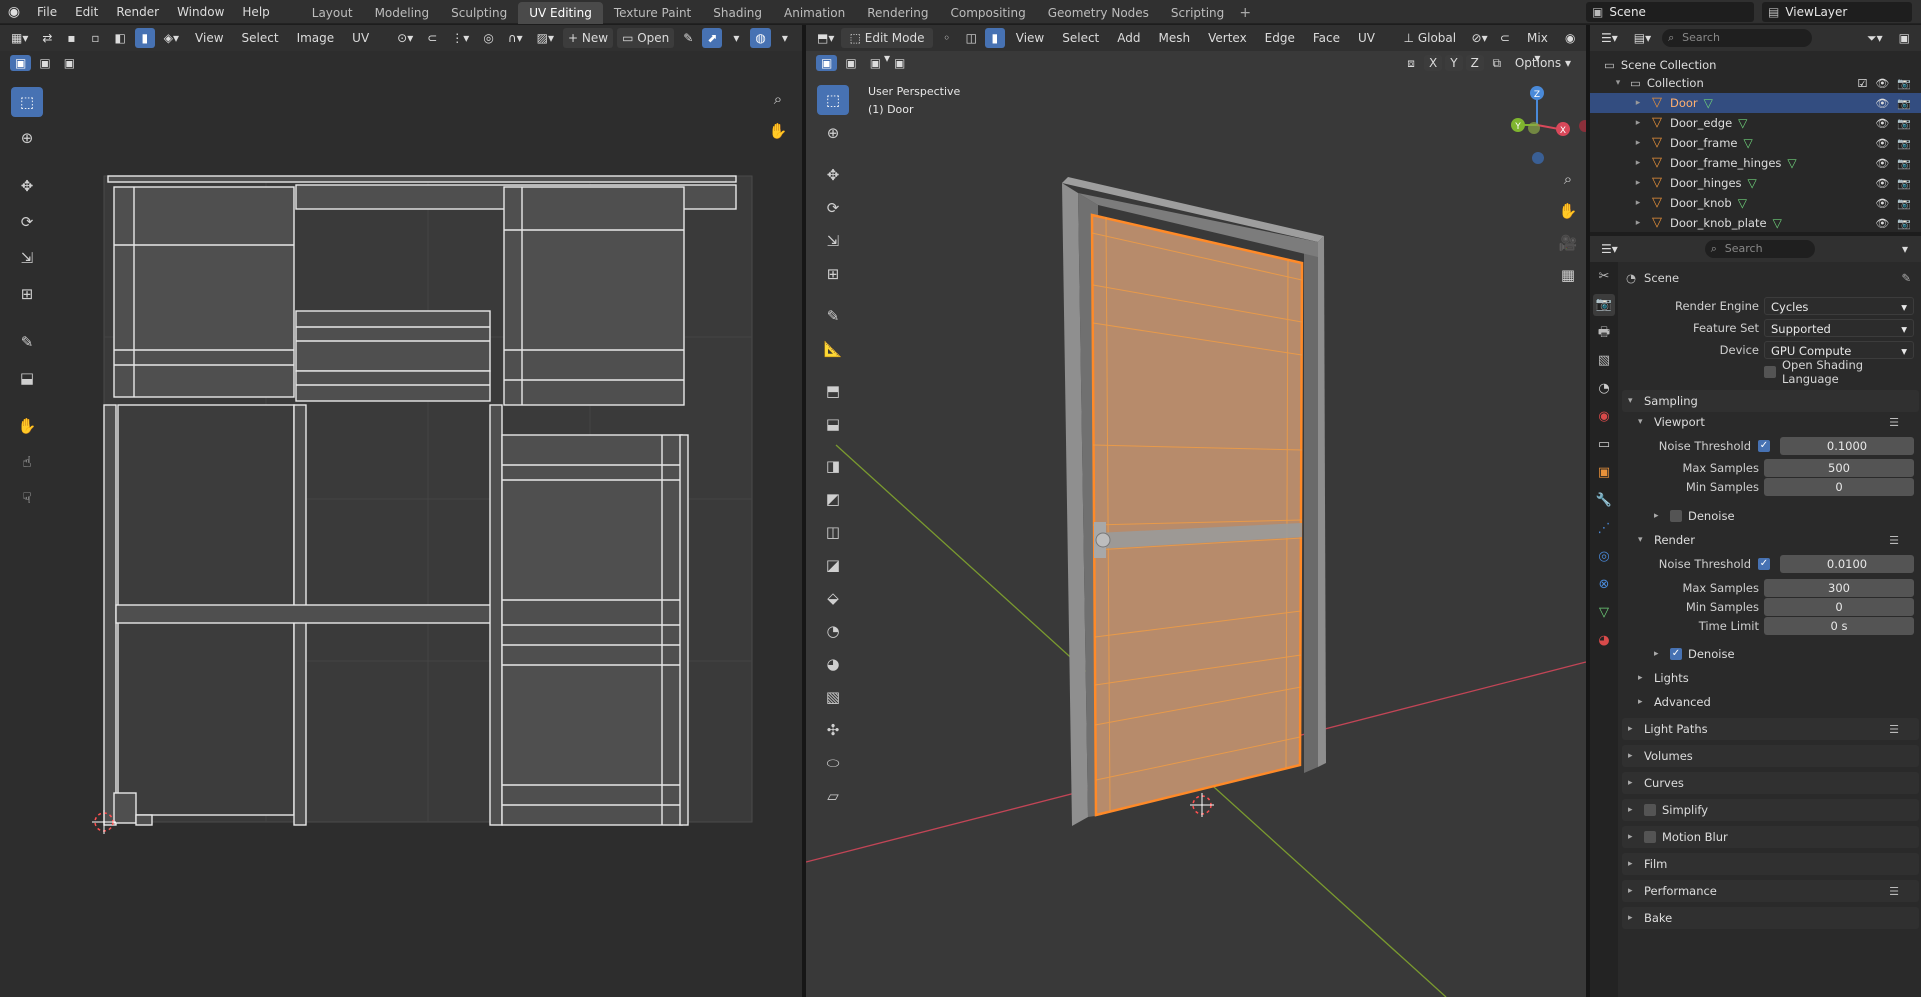  I want to click on tab-uv-editing: UV Editing, so click(560, 12).